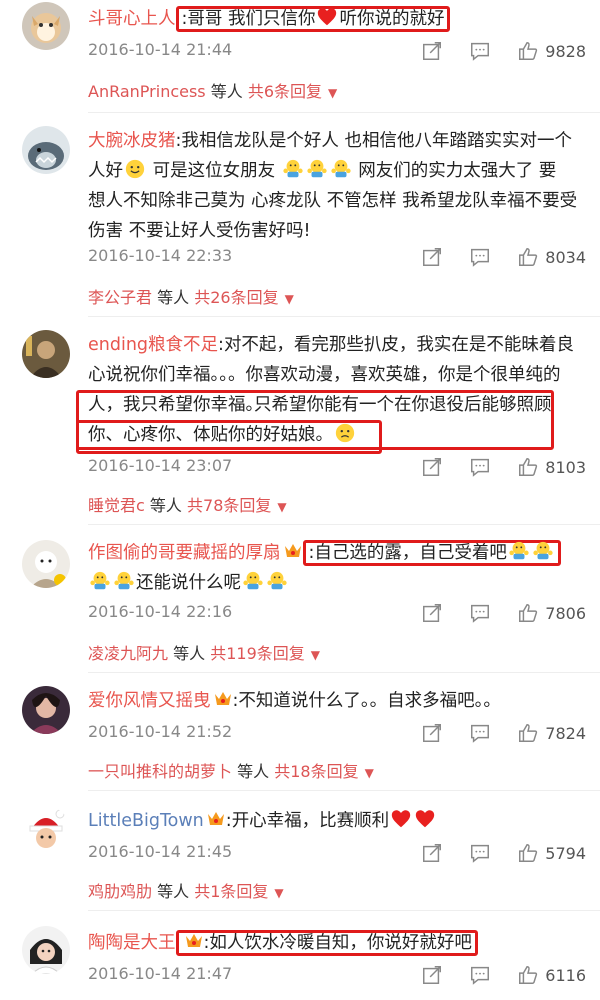 The image size is (600, 1000). What do you see at coordinates (146, 821) in the screenshot?
I see `username: LittleBigTown` at bounding box center [146, 821].